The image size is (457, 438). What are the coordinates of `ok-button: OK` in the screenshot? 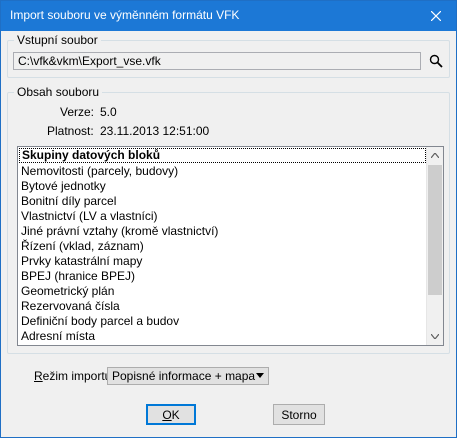 It's located at (171, 414).